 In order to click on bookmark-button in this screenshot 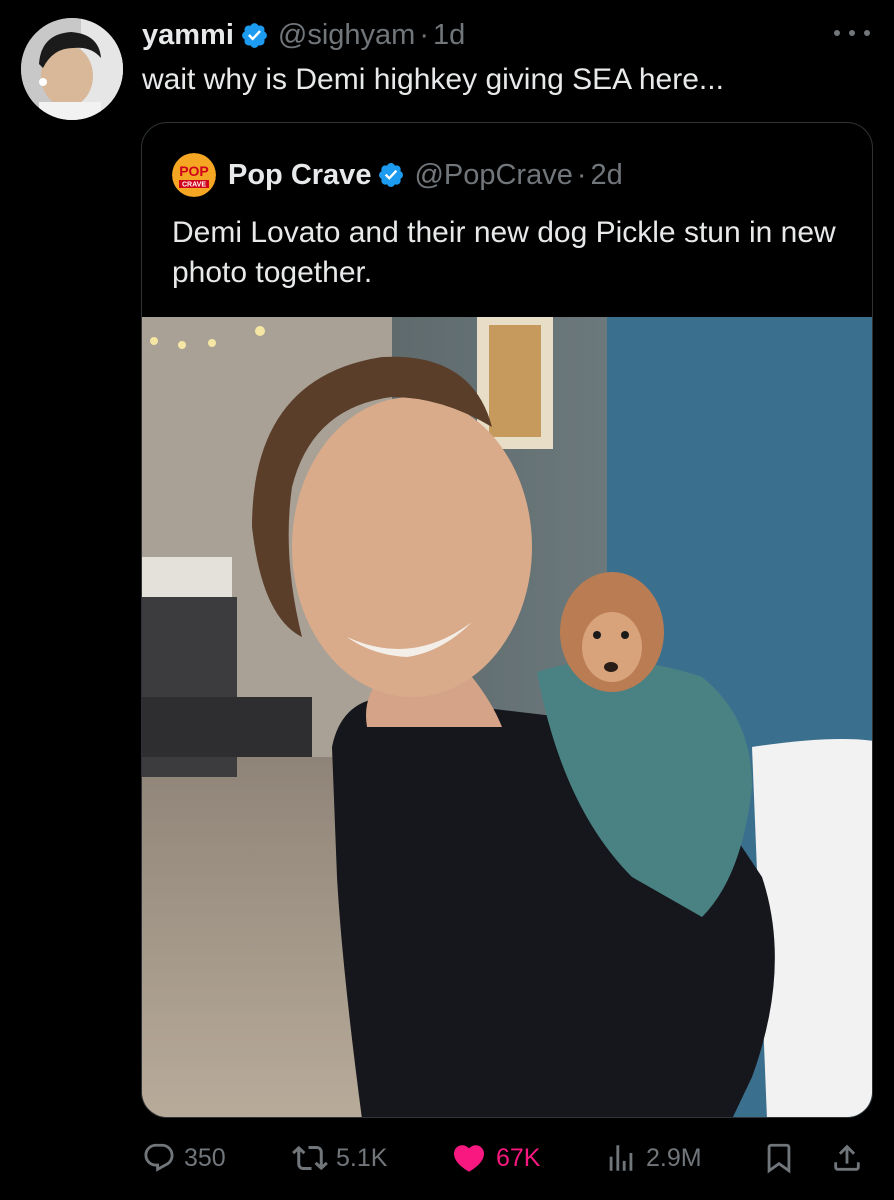, I will do `click(779, 1158)`.